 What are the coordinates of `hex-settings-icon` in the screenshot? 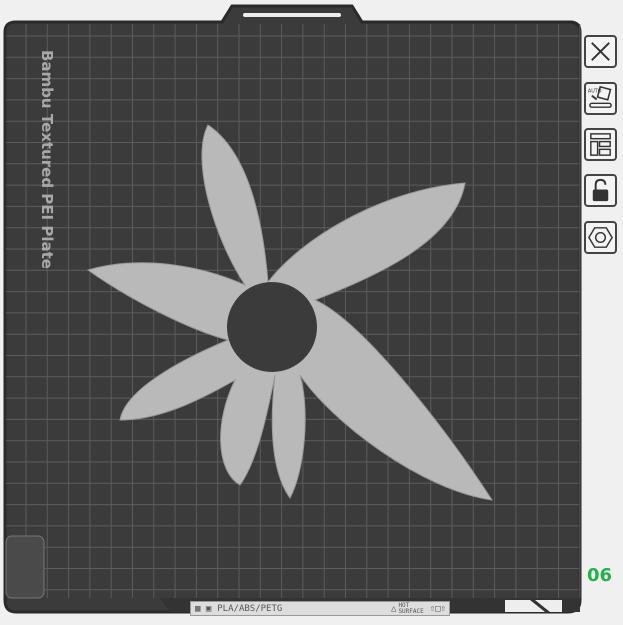 It's located at (600, 237).